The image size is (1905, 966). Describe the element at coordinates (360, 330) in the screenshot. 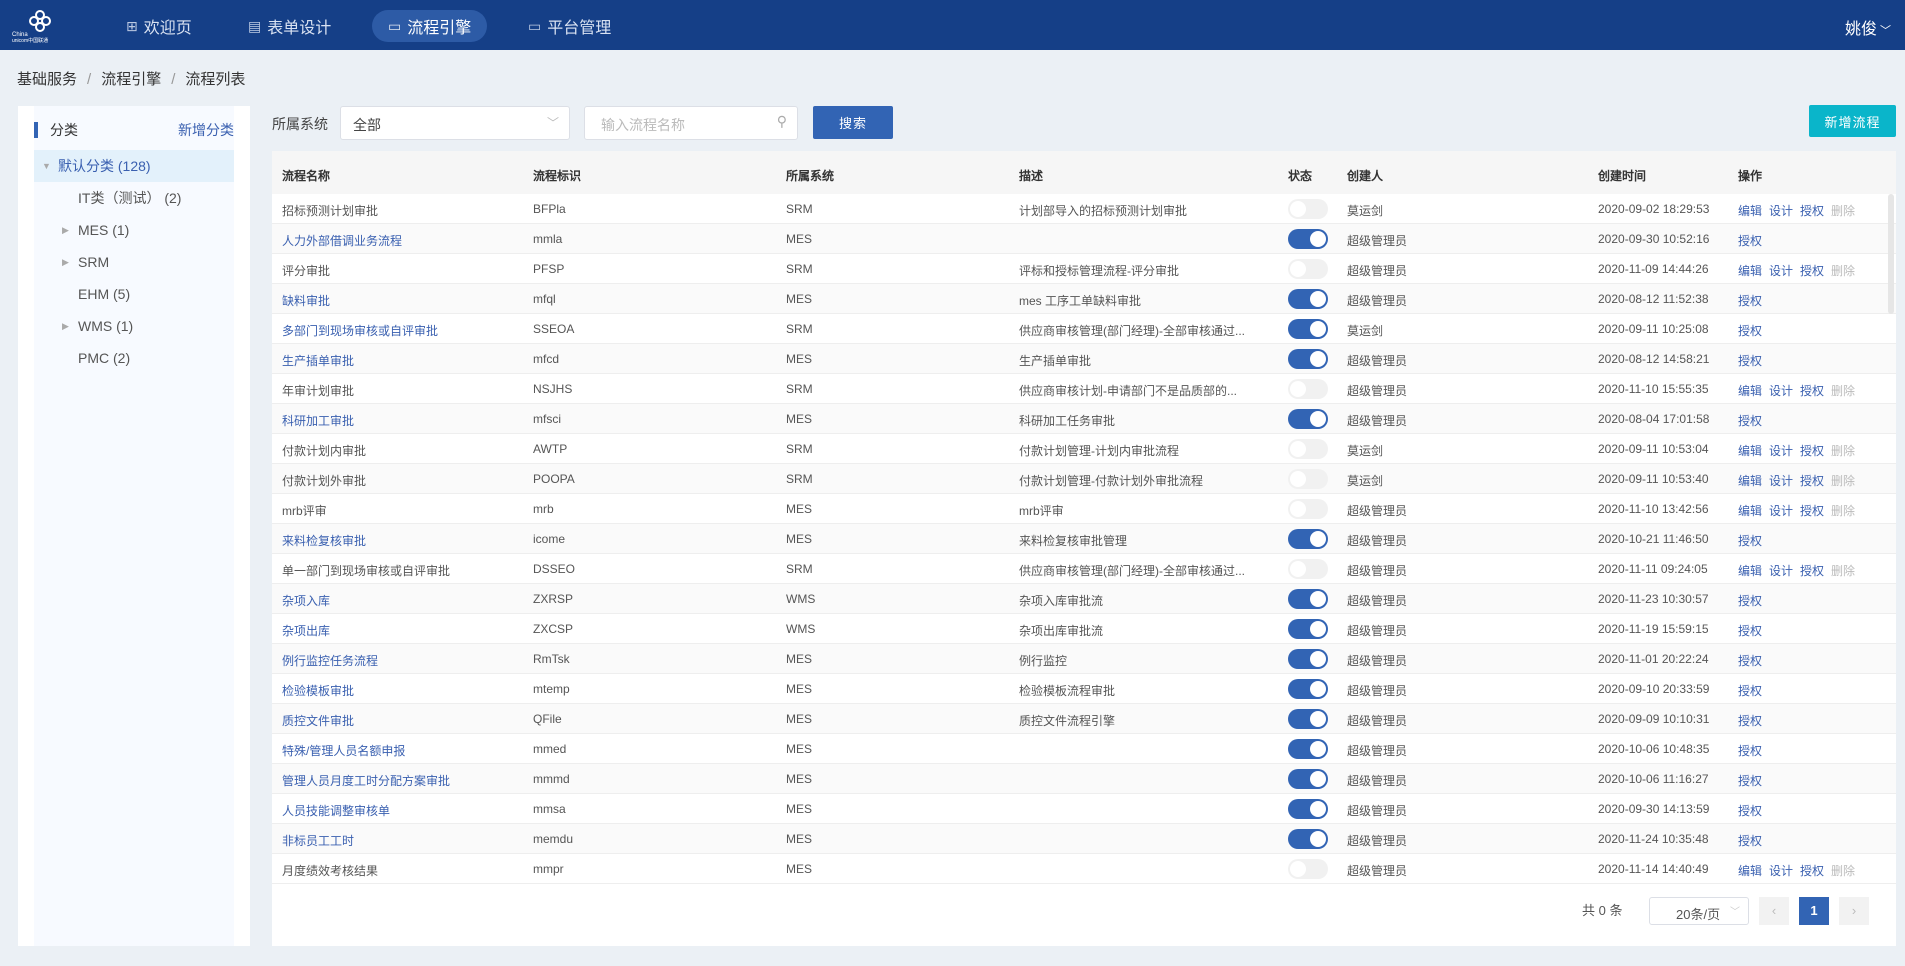

I see `process-name: 多部门到现场审核或自评审批` at that location.